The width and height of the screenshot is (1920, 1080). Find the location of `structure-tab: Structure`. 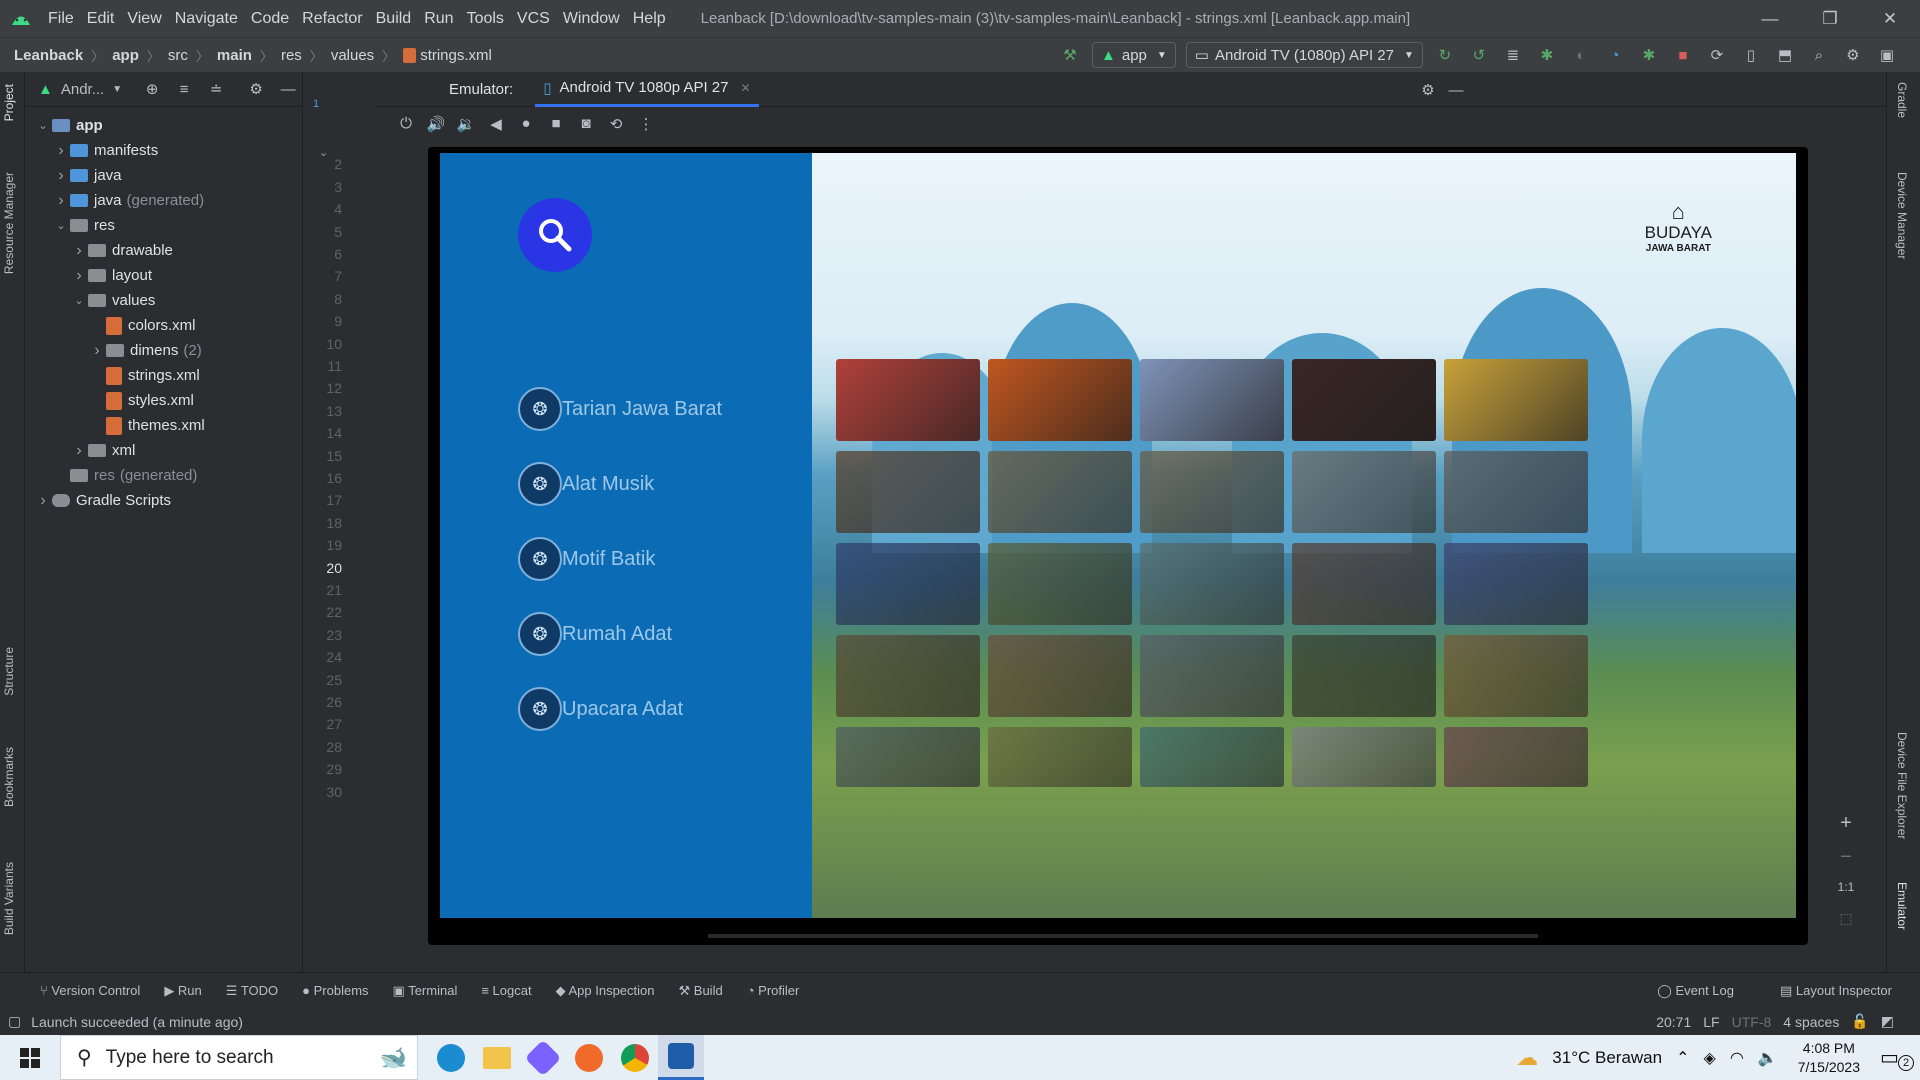

structure-tab: Structure is located at coordinates (9, 671).